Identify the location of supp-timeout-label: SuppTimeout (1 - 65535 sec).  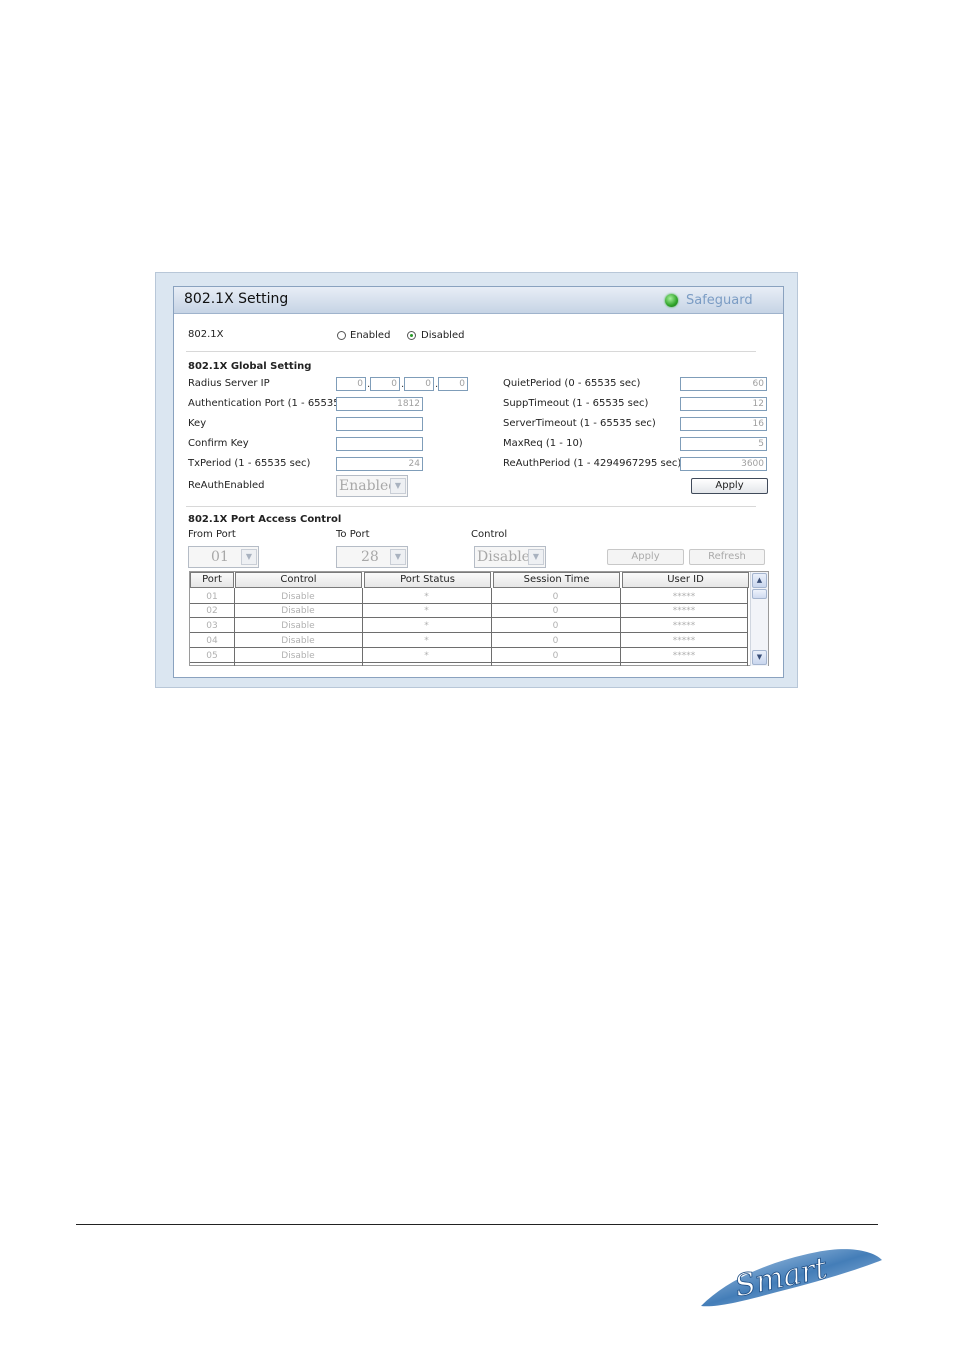
(576, 403).